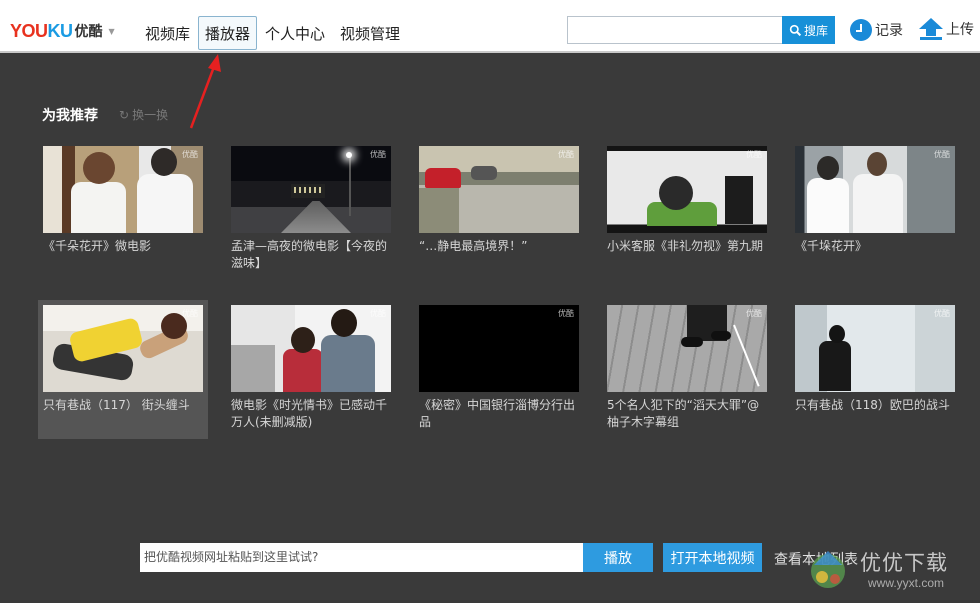 The width and height of the screenshot is (980, 603). I want to click on search-icon, so click(795, 30).